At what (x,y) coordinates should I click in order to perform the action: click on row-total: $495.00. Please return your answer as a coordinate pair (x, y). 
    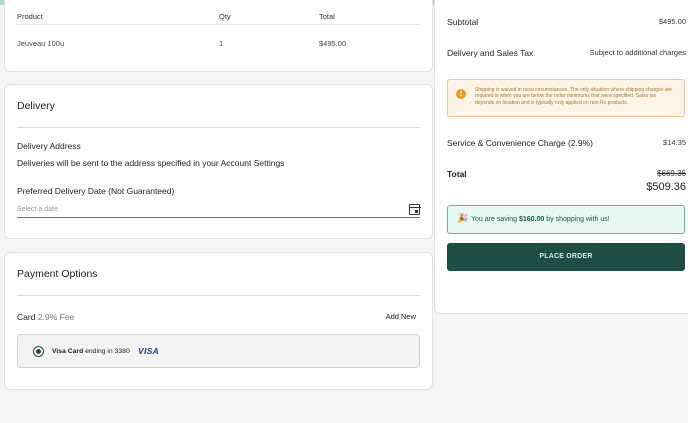
    Looking at the image, I should click on (333, 43).